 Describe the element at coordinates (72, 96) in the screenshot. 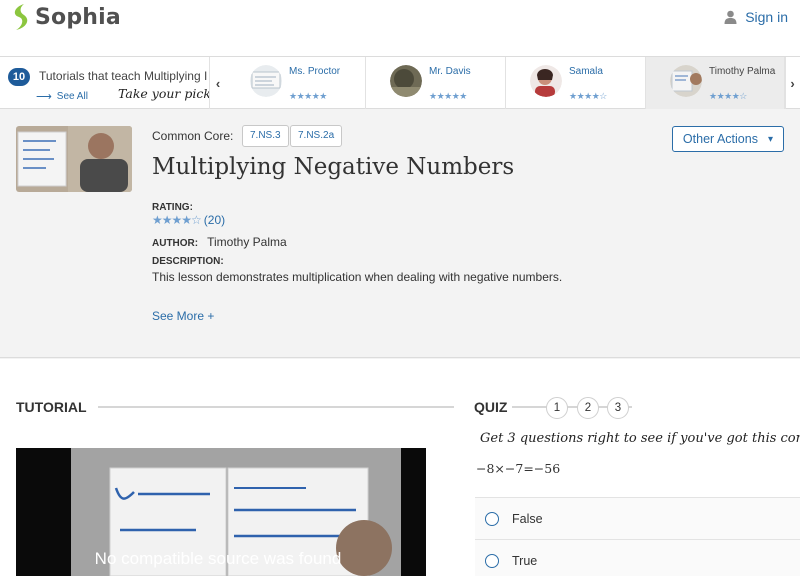

I see `see-all-label: See All` at that location.